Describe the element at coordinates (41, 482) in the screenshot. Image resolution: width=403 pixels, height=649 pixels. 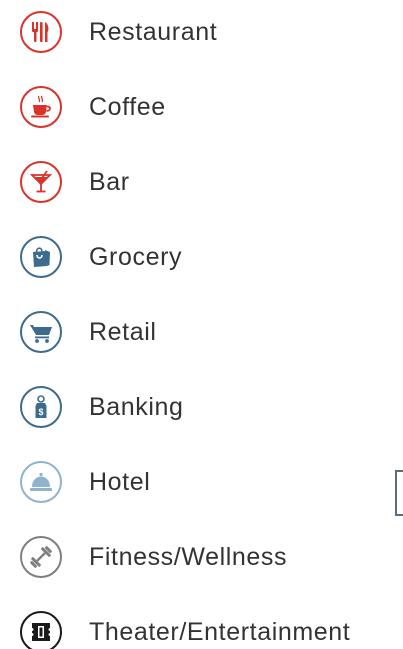
I see `service-bell-icon` at that location.